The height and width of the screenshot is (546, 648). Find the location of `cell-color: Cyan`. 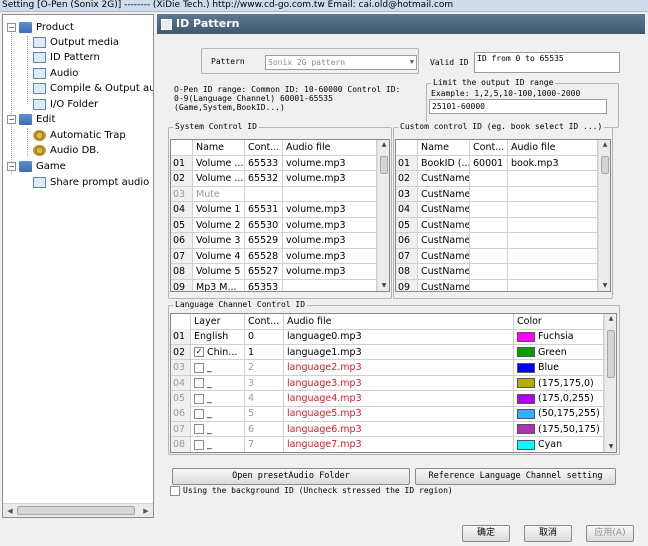

cell-color: Cyan is located at coordinates (559, 444).